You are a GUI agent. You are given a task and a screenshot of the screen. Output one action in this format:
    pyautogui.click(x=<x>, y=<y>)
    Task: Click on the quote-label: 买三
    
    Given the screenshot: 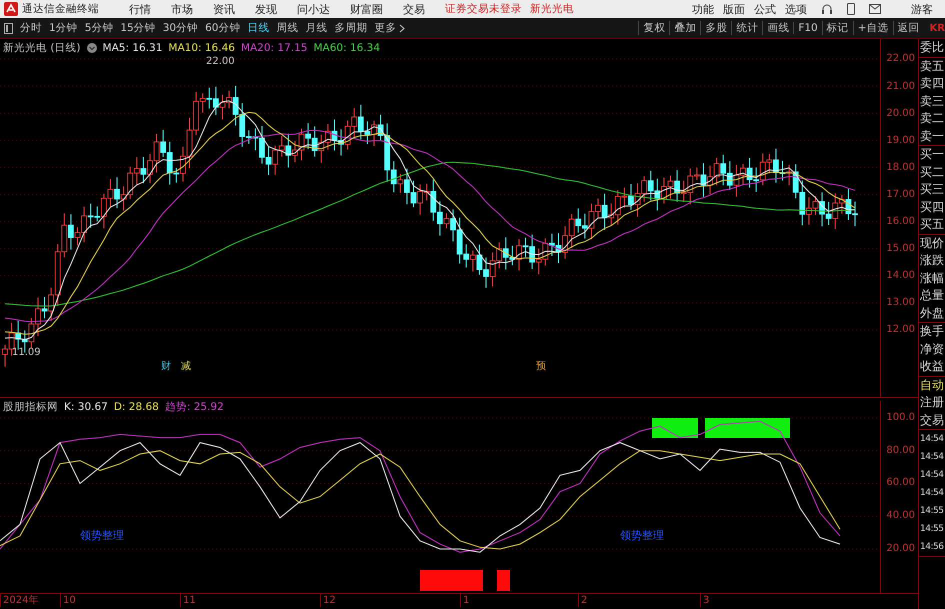 What is the action you would take?
    pyautogui.click(x=932, y=189)
    